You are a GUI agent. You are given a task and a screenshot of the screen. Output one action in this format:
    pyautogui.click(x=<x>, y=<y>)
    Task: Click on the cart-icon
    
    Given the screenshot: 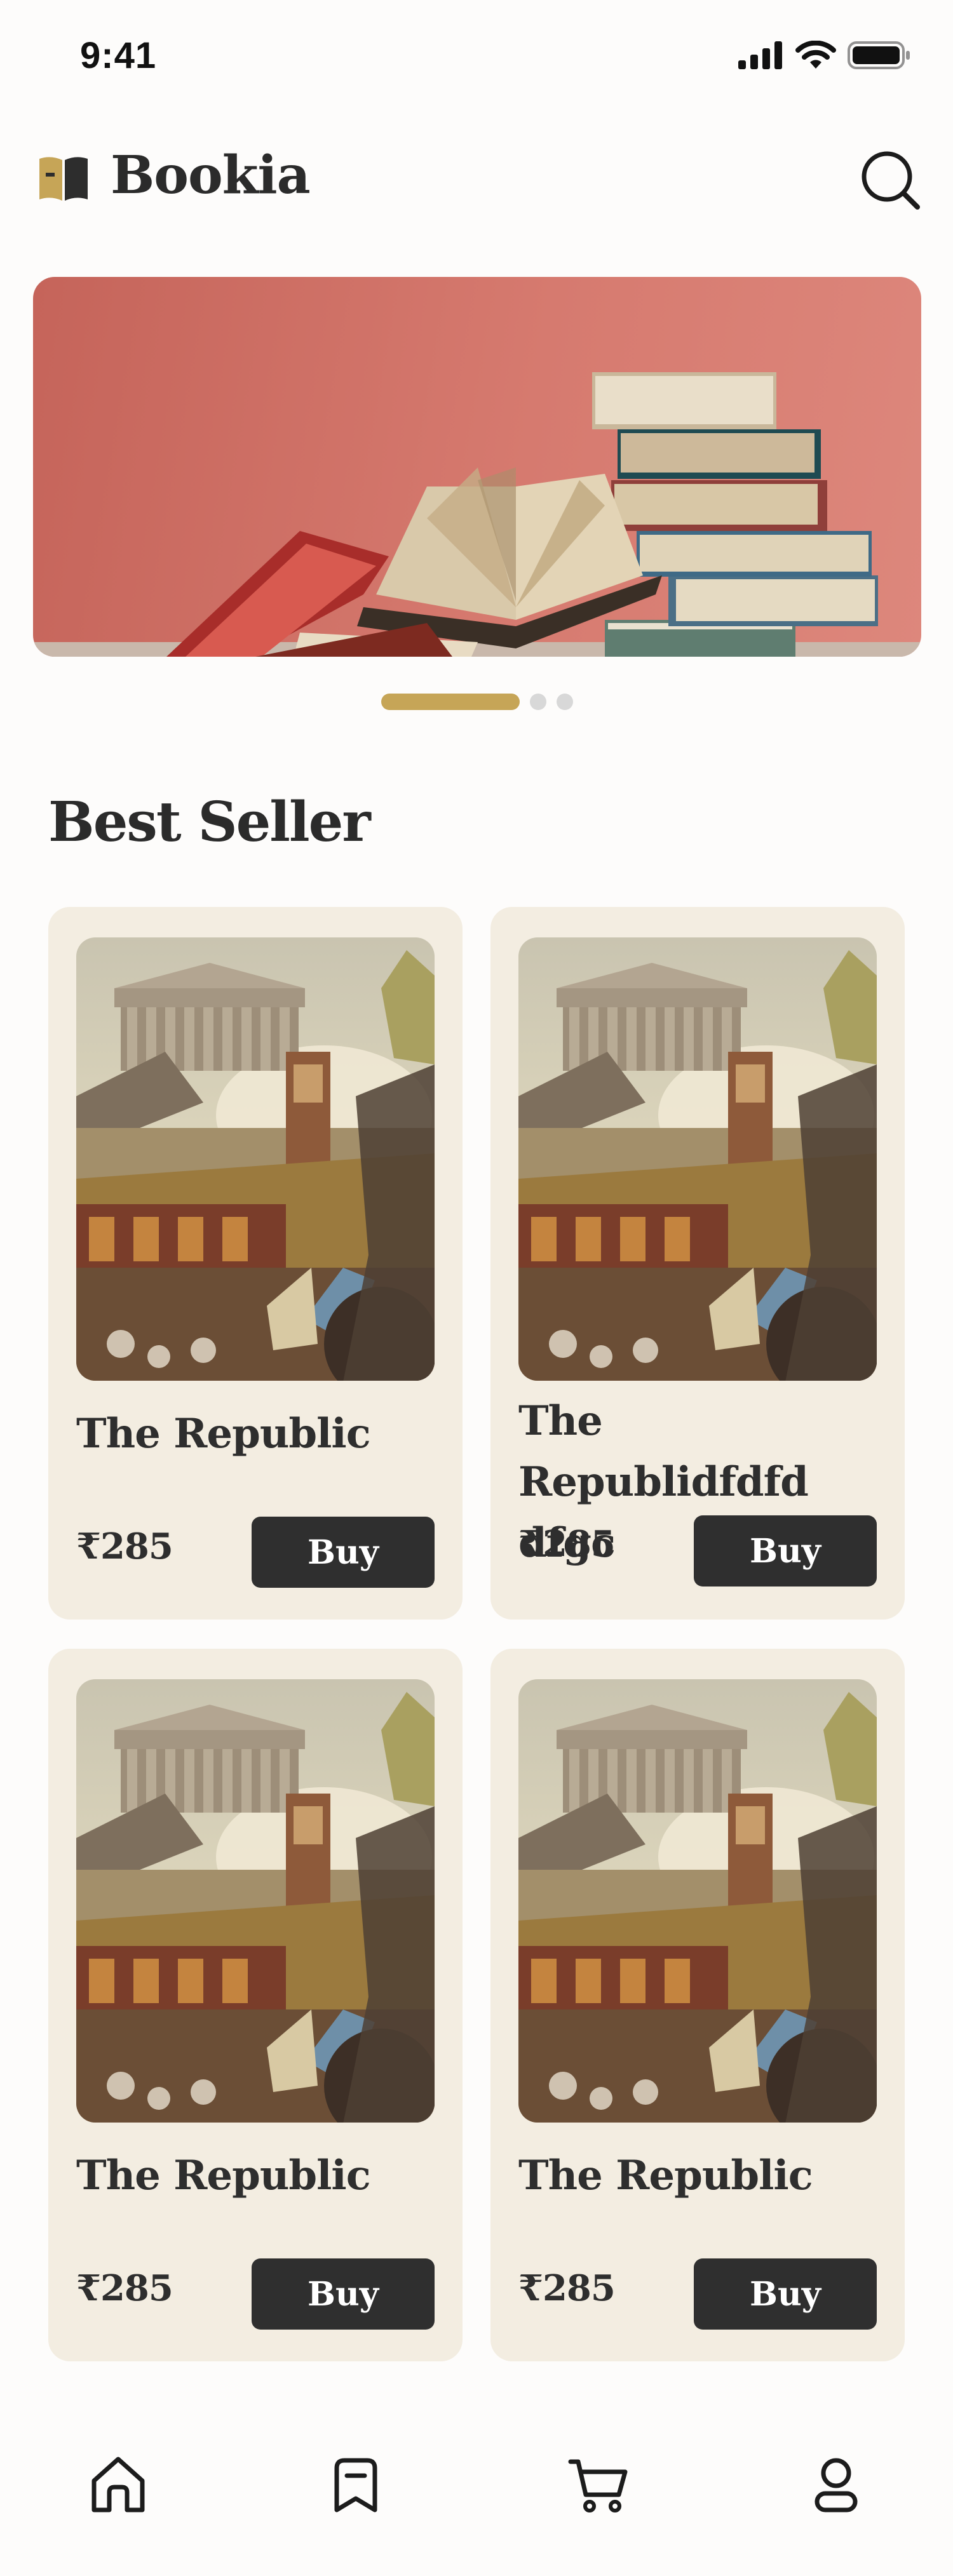 What is the action you would take?
    pyautogui.click(x=598, y=2485)
    